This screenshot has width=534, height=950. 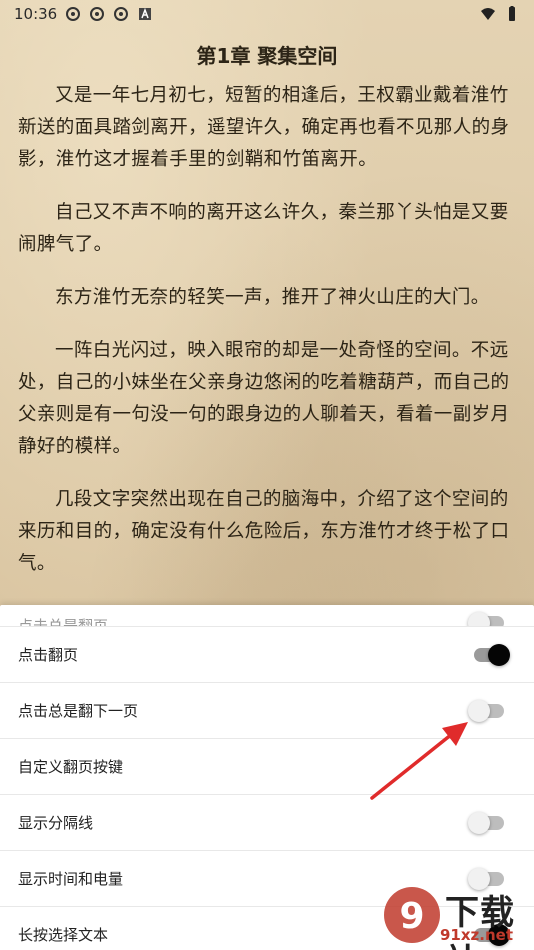 What do you see at coordinates (272, 297) in the screenshot?
I see `paragraph: 东方淮竹无奈的轻笑一声，推开了神火山庄的大门。` at bounding box center [272, 297].